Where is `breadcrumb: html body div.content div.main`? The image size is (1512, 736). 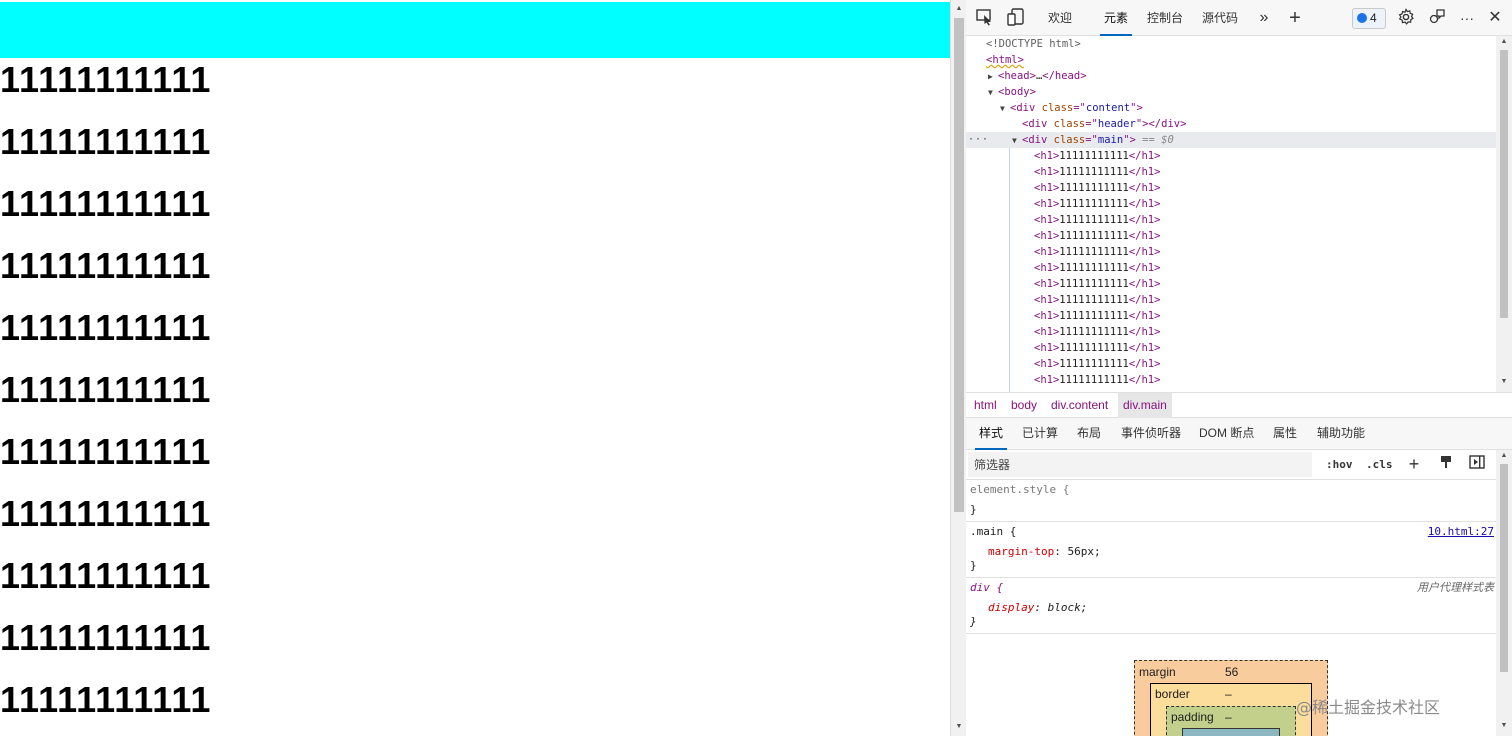
breadcrumb: html body div.content div.main is located at coordinates (1239, 405).